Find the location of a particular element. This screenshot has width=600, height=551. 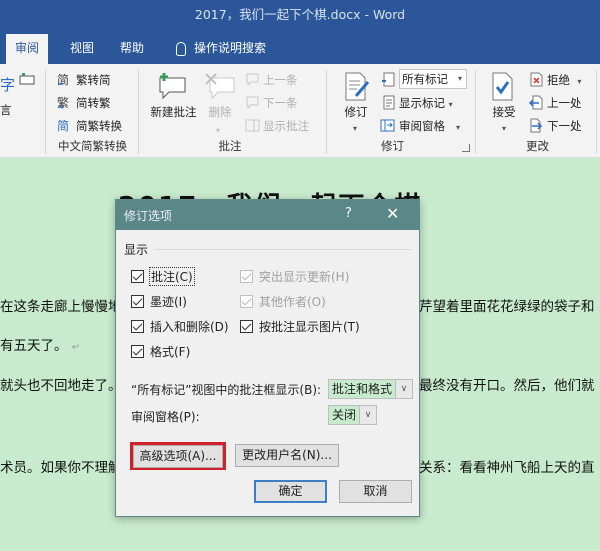

reviewing-pane-select-value: 关闭 is located at coordinates (344, 415).